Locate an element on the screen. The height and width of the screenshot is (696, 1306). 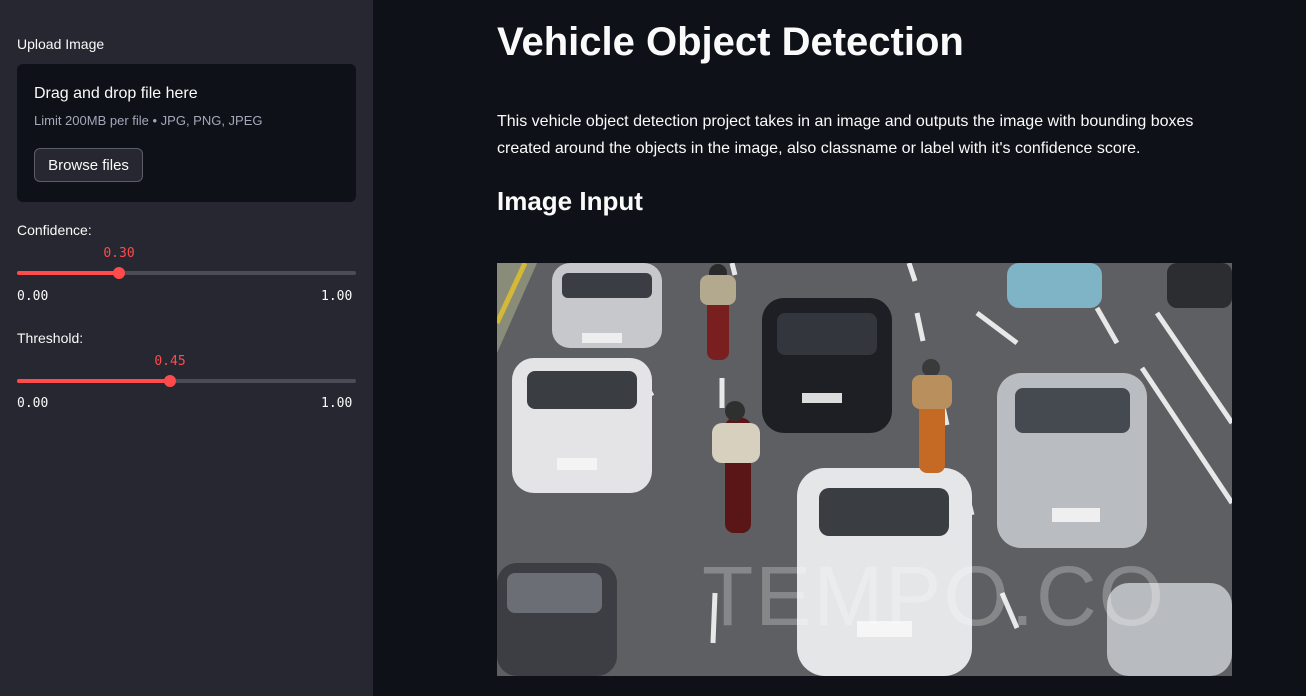
confidence-slider-thumb is located at coordinates (119, 273).